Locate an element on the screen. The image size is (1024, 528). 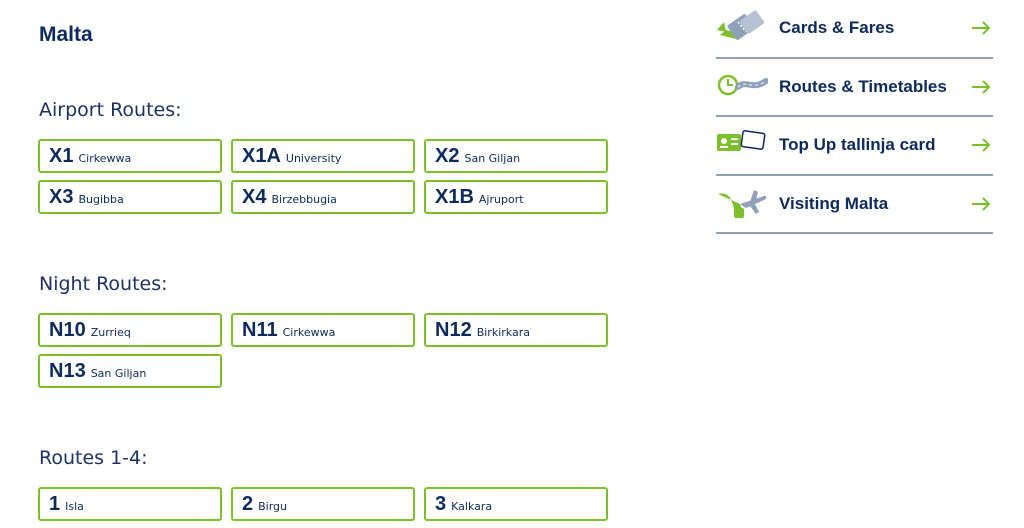
route-card-n11: N11 Cirkewwa is located at coordinates (323, 330).